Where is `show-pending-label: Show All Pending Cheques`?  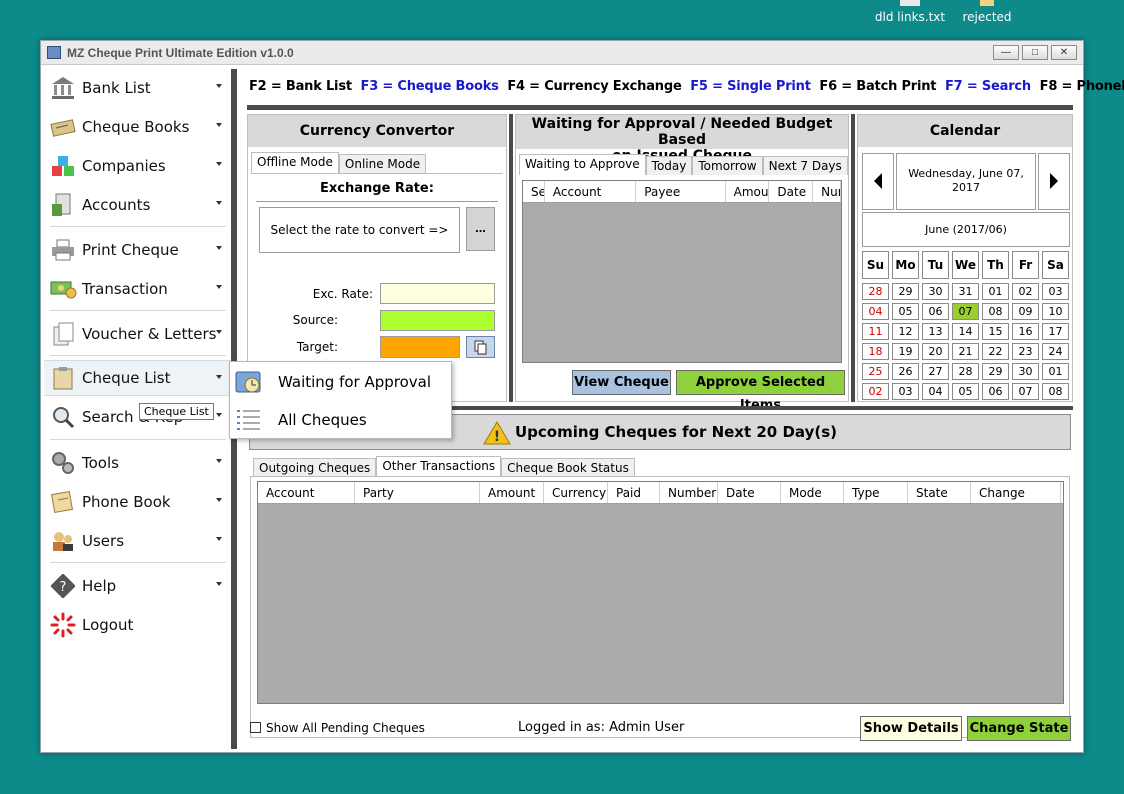
show-pending-label: Show All Pending Cheques is located at coordinates (345, 728).